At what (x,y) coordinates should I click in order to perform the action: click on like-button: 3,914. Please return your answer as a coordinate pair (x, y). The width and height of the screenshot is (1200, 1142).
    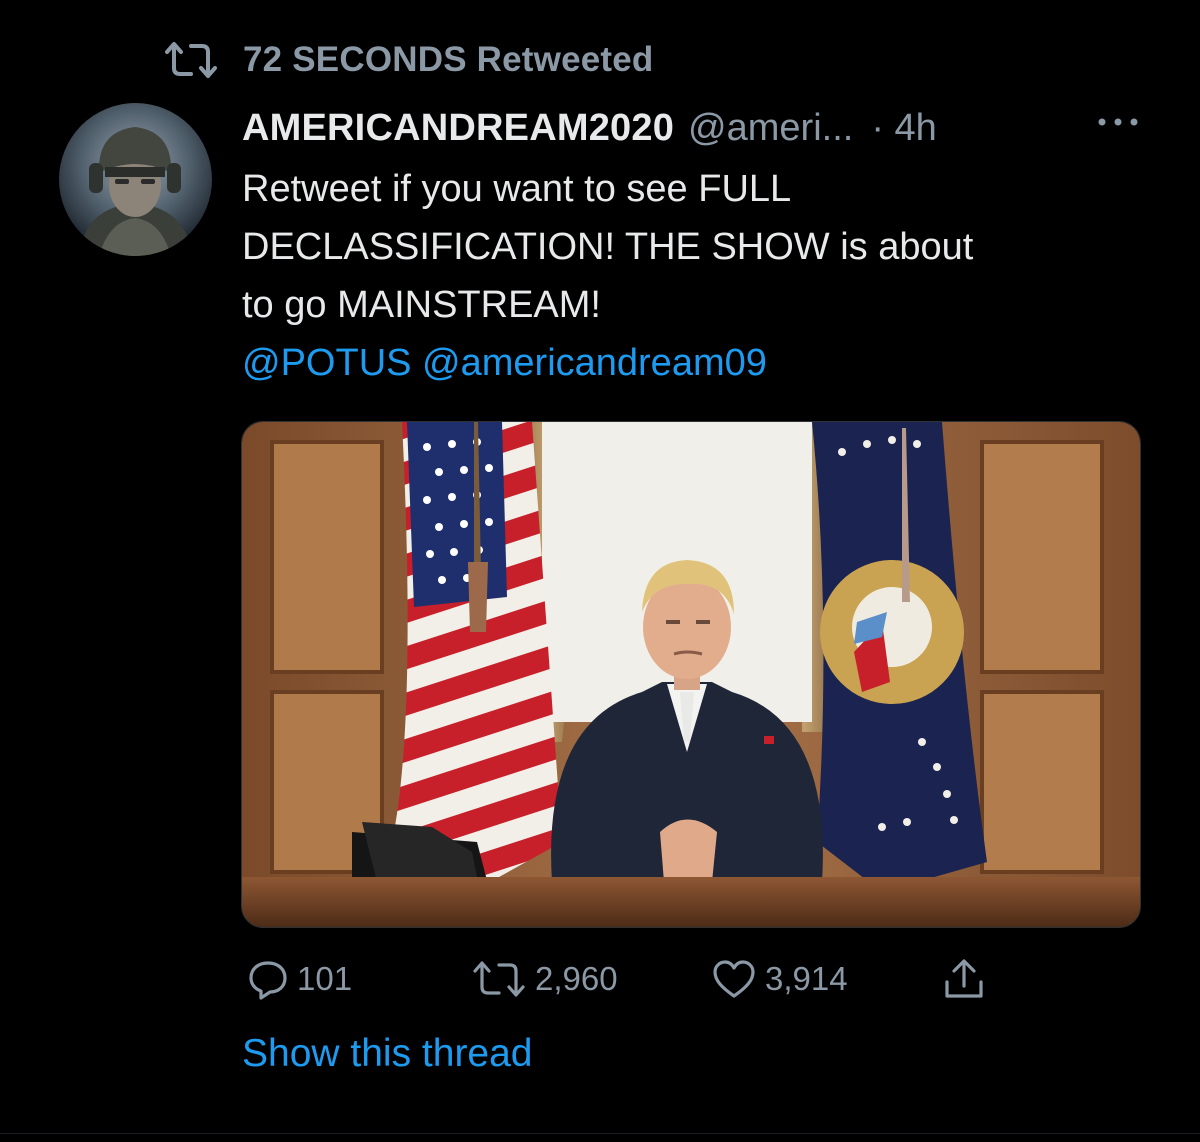
    Looking at the image, I should click on (779, 979).